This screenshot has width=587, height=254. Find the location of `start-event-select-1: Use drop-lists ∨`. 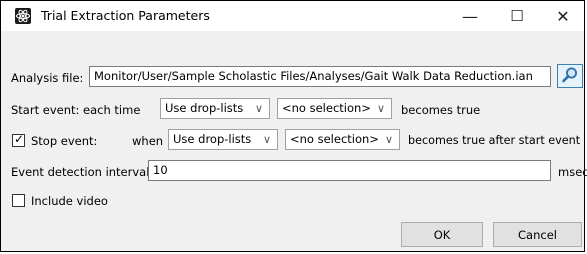

start-event-select-1: Use drop-lists ∨ is located at coordinates (215, 108).